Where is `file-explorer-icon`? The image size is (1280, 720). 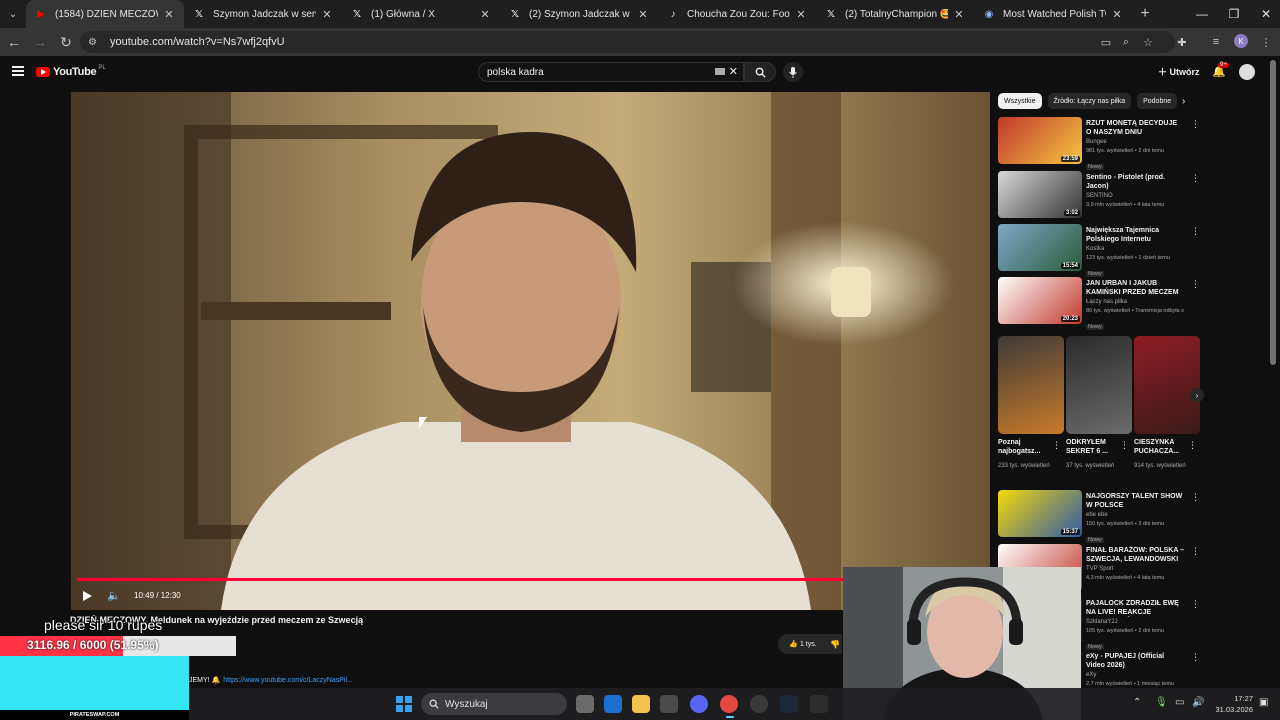 file-explorer-icon is located at coordinates (641, 704).